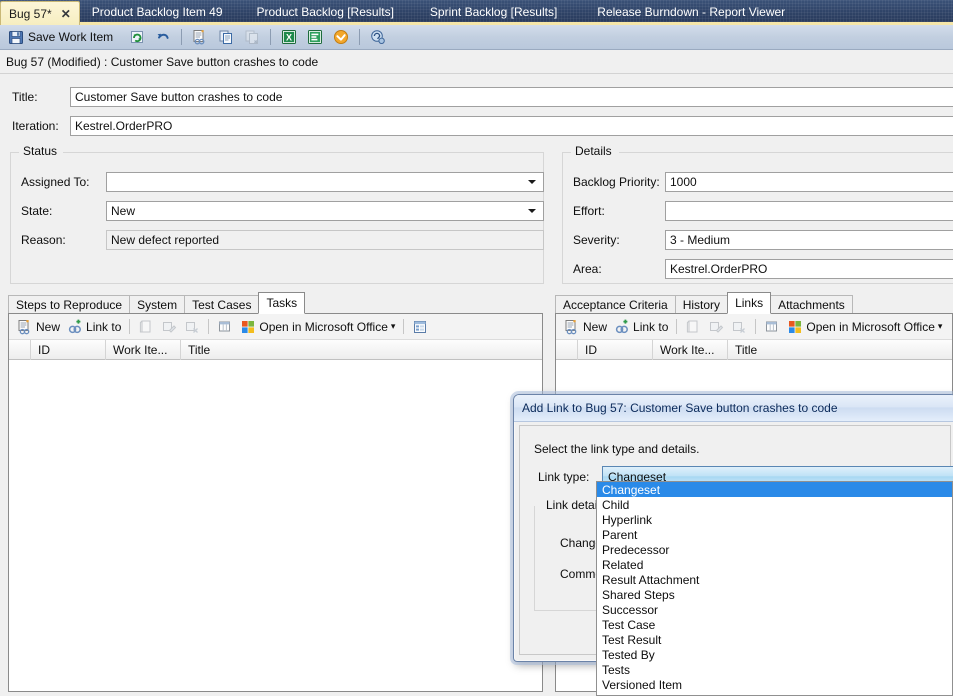  I want to click on open-in-microsoft-office-label: Open in Microsoft Office, so click(870, 326).